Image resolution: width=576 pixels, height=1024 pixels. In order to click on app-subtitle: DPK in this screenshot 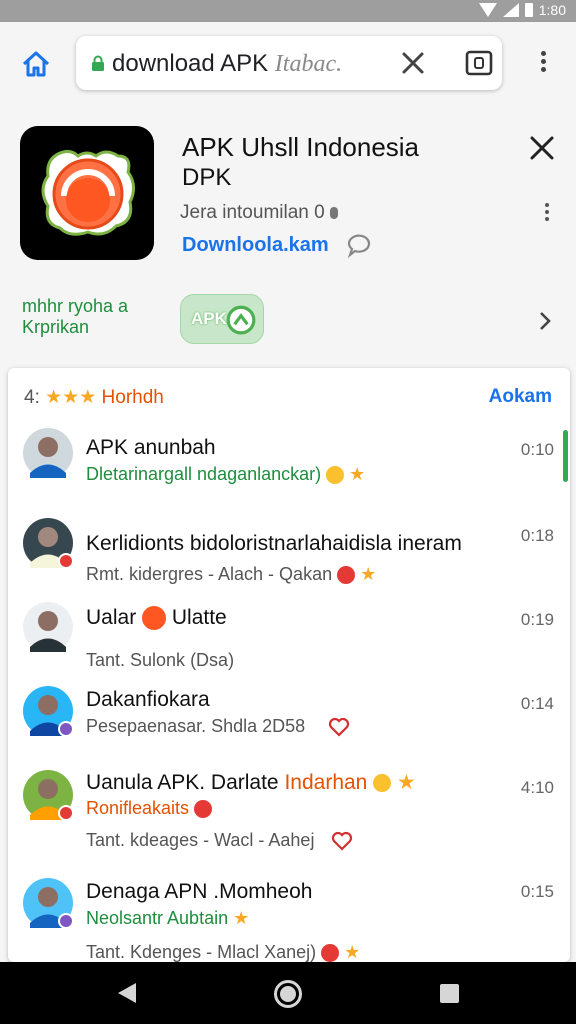, I will do `click(207, 177)`.